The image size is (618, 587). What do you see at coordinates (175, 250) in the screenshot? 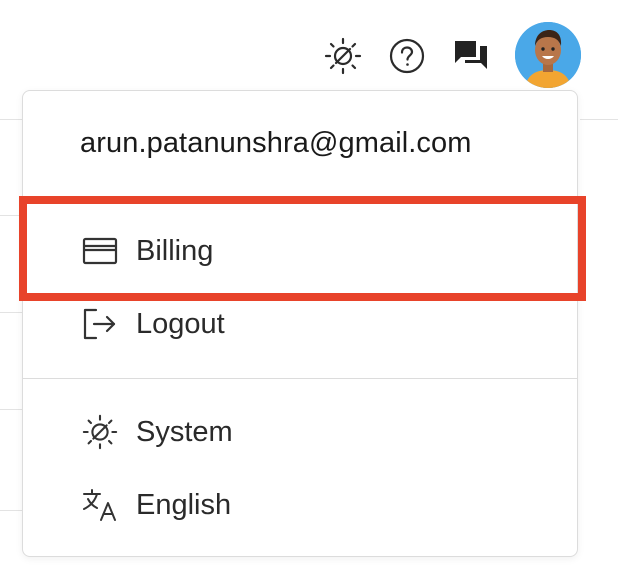
I see `menu-item-label: Billing` at bounding box center [175, 250].